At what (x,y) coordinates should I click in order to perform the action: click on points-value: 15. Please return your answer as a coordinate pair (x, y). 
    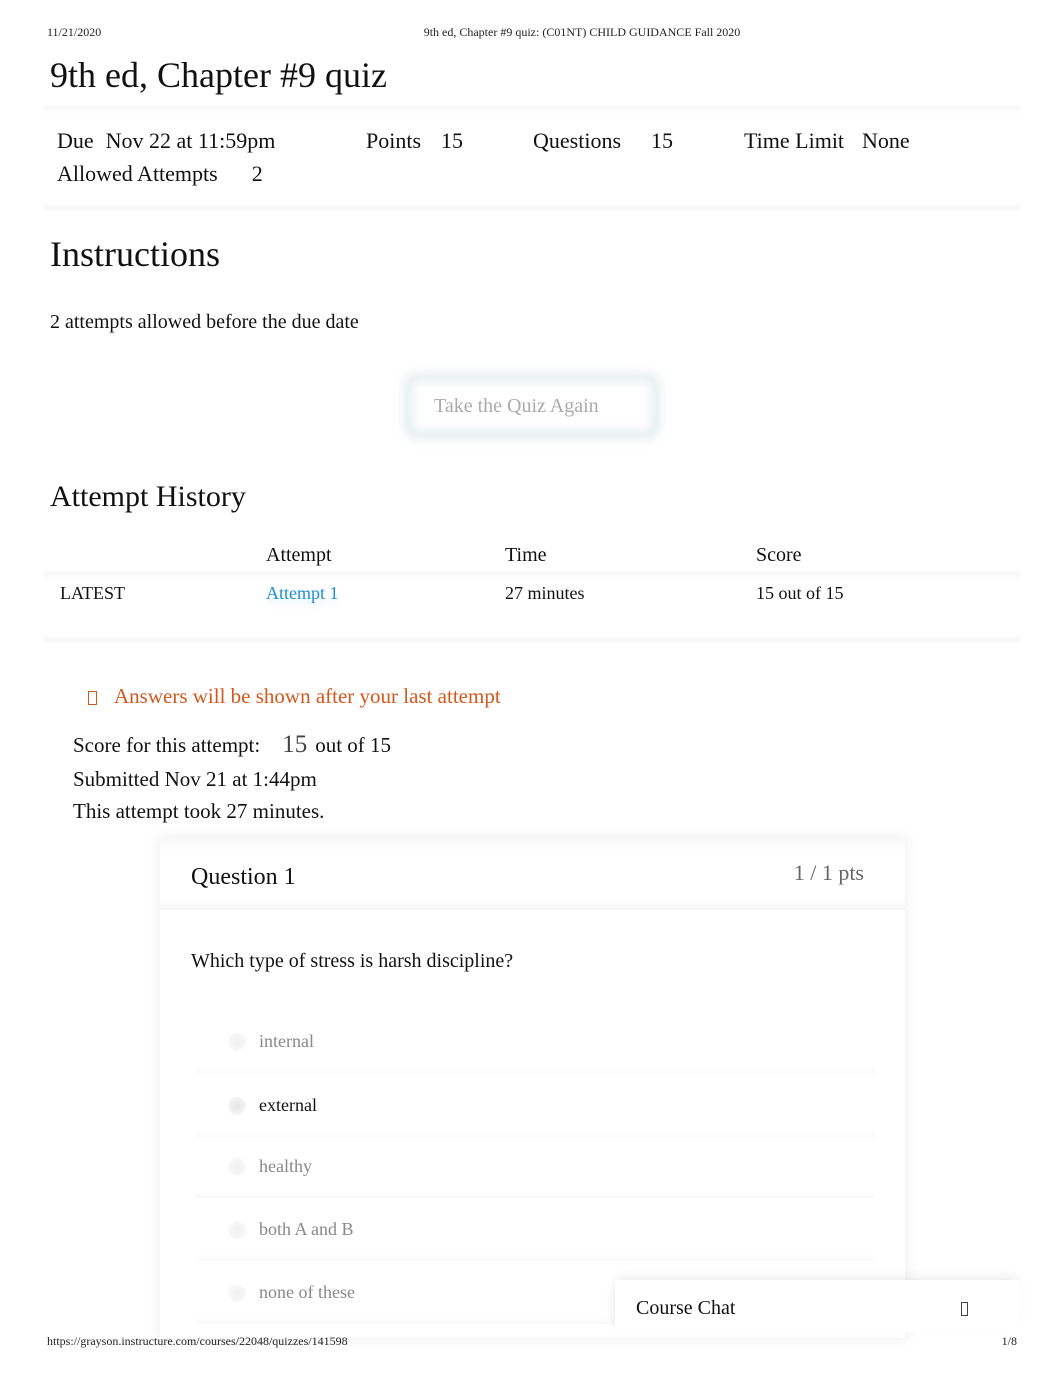
    Looking at the image, I should click on (452, 140).